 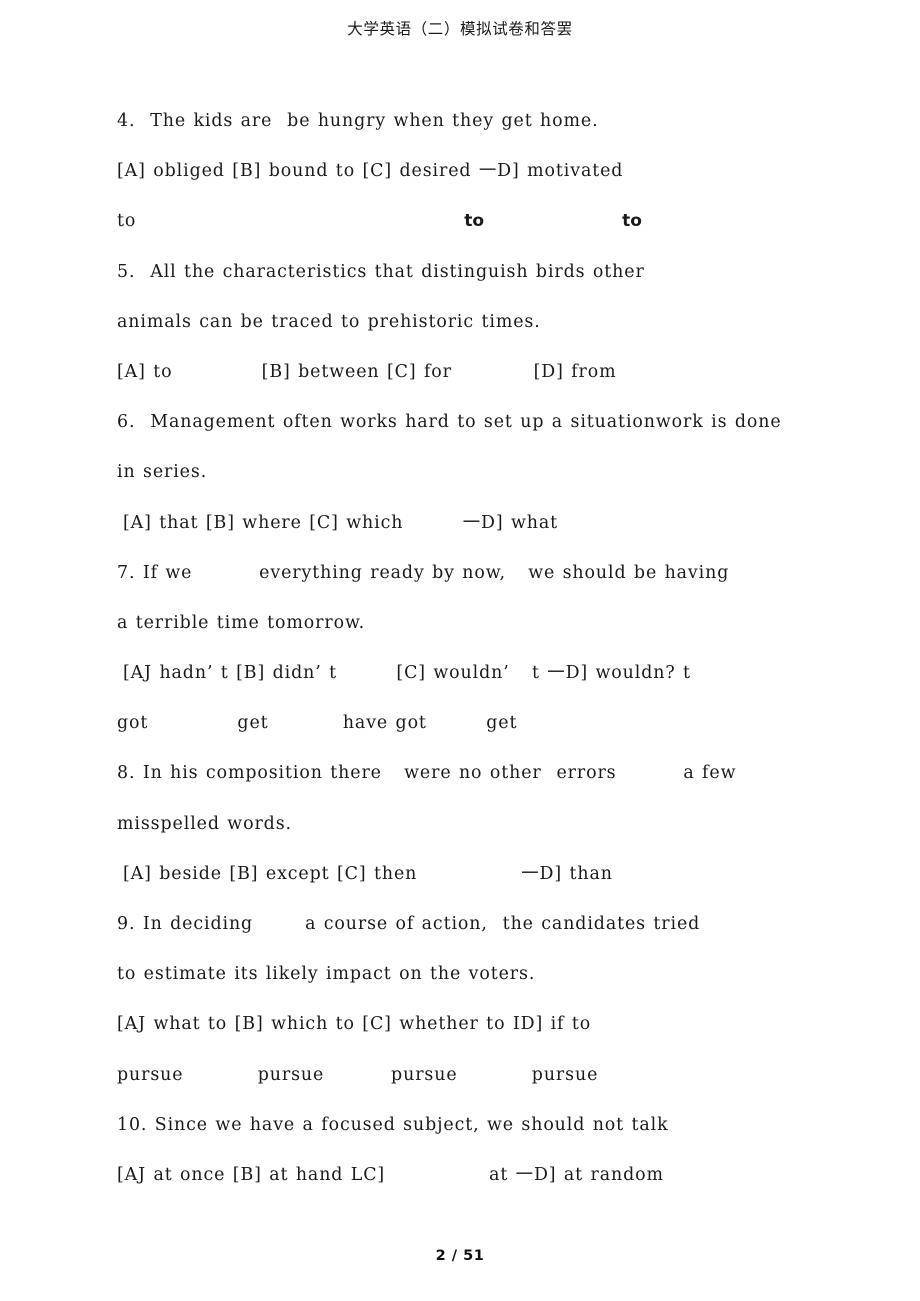 What do you see at coordinates (367, 371) in the screenshot?
I see `question-5-options: [A] to [B] between [C] for [D] from` at bounding box center [367, 371].